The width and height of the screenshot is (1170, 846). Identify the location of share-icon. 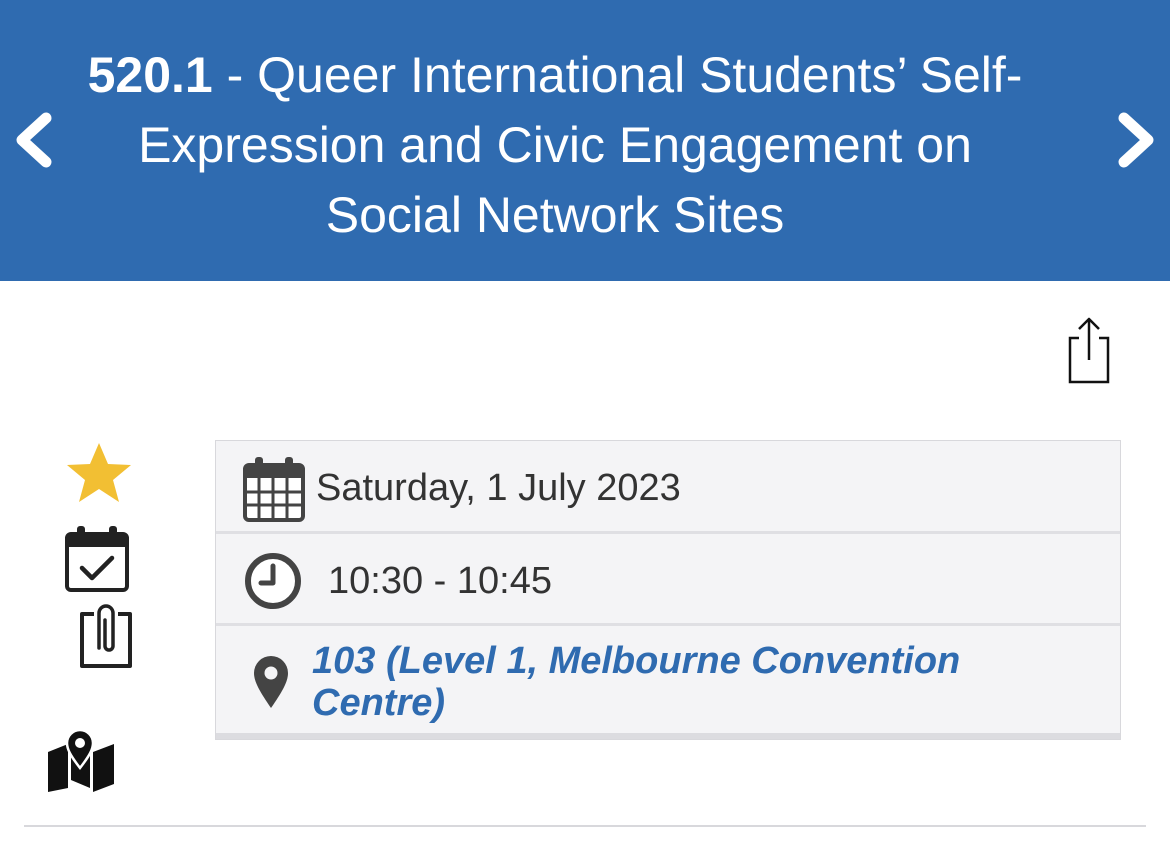
(1089, 350).